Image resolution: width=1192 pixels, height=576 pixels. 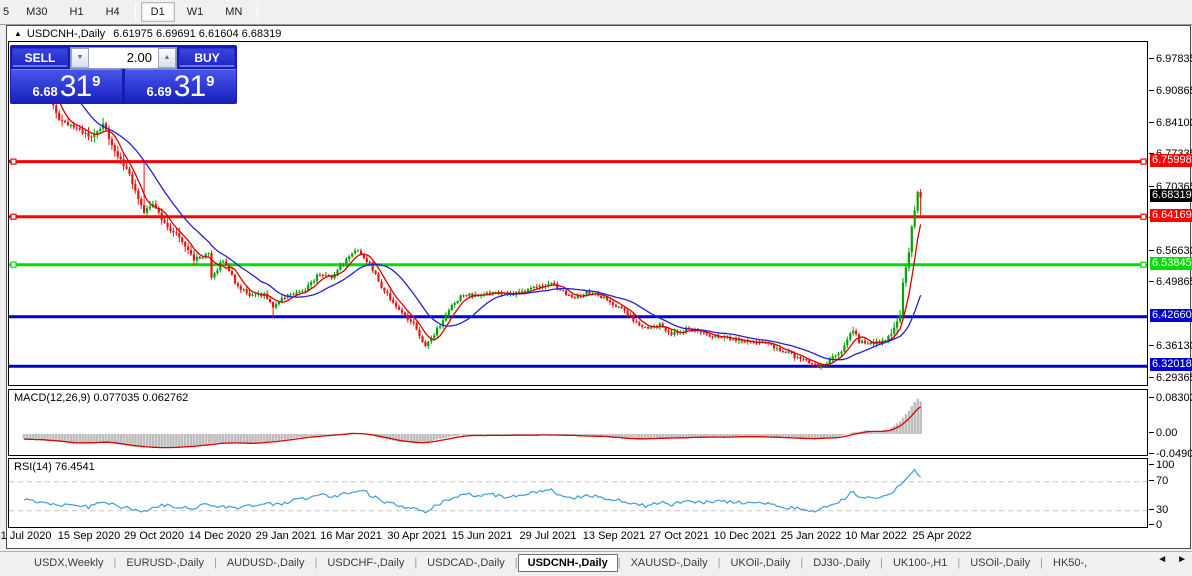 I want to click on timeframe-button-5: 5, so click(x=7, y=12).